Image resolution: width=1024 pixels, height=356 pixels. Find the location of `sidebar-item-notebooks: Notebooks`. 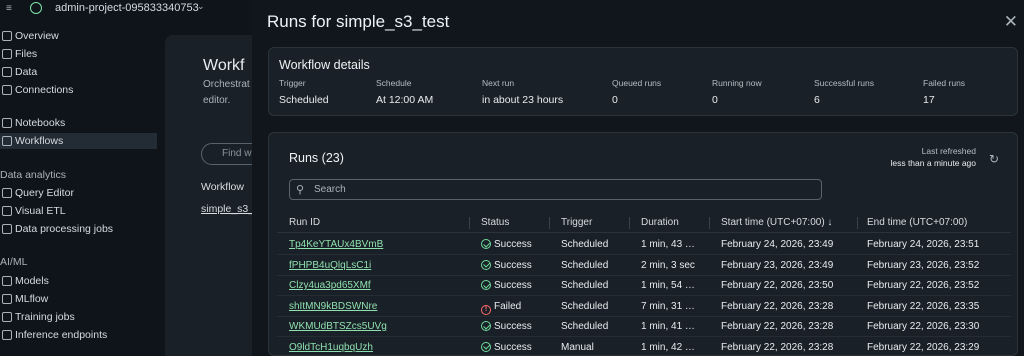

sidebar-item-notebooks: Notebooks is located at coordinates (78, 123).